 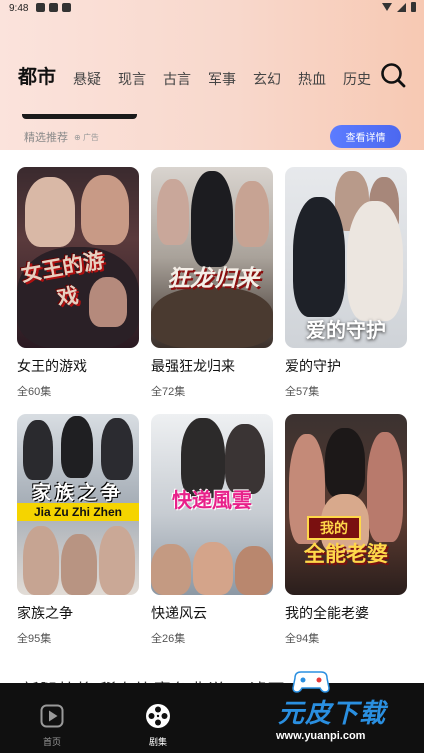 I want to click on section-title: 精选推荐, so click(x=46, y=138).